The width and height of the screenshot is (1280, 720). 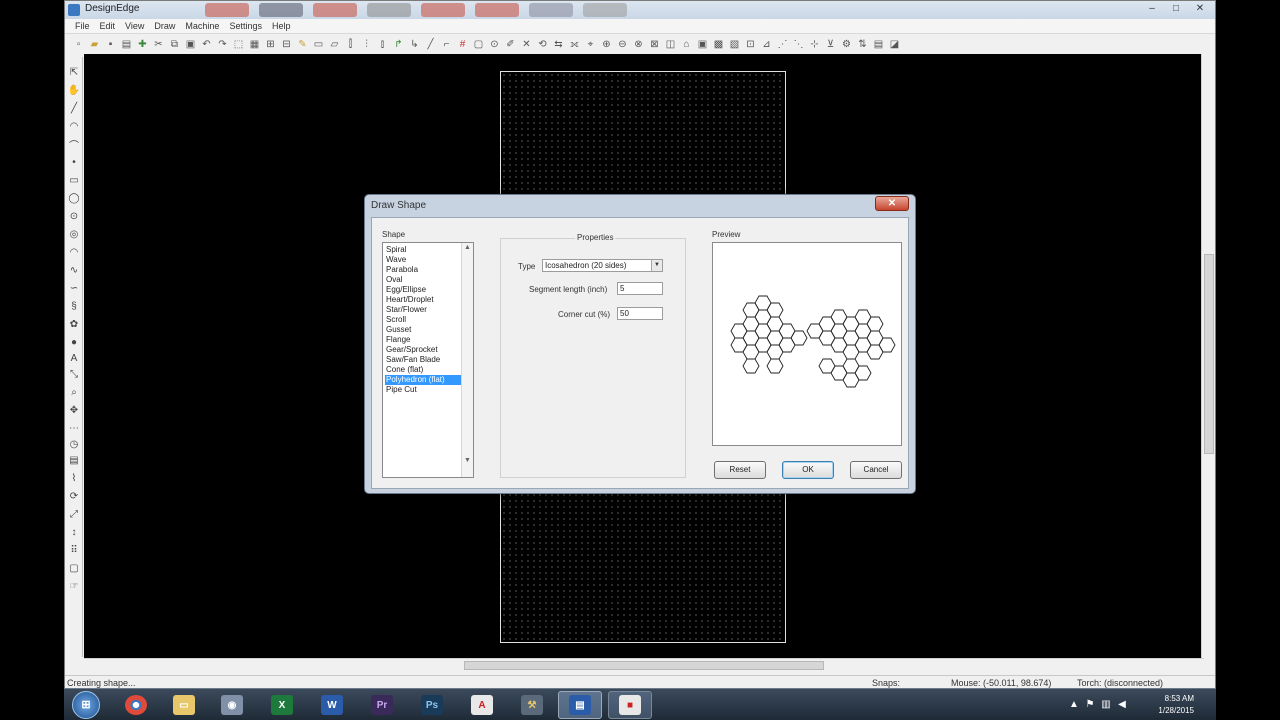 What do you see at coordinates (74, 162) in the screenshot?
I see `tool-point-icon: •` at bounding box center [74, 162].